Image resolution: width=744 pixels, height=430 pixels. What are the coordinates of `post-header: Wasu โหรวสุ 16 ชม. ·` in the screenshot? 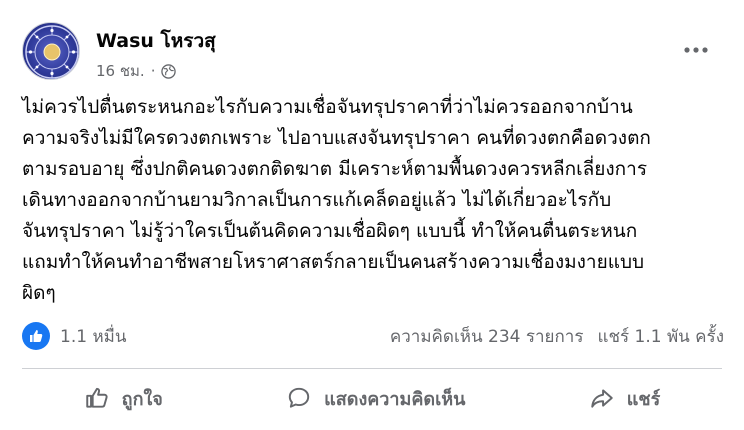 It's located at (375, 52).